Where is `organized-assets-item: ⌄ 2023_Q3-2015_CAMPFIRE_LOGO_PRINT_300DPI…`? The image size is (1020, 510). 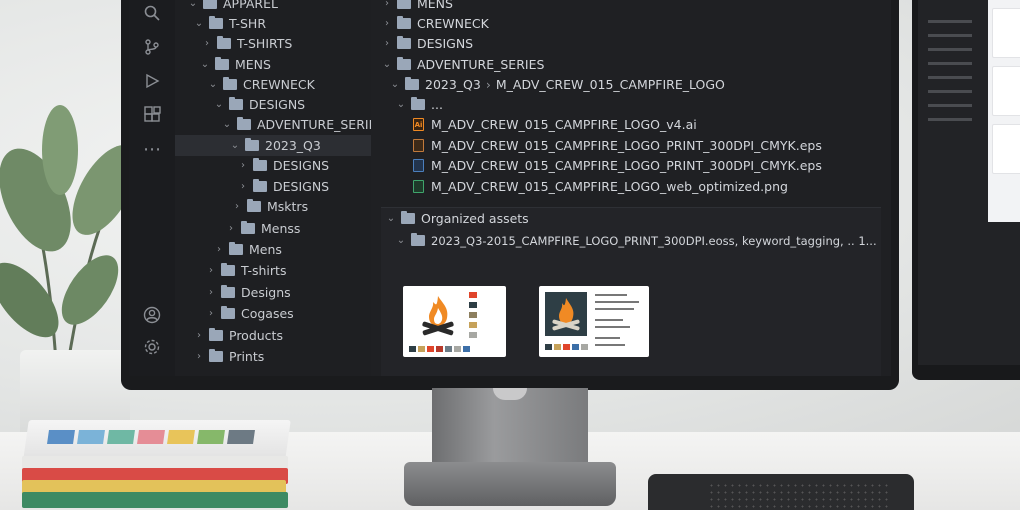
organized-assets-item: ⌄ 2023_Q3-2015_CAMPFIRE_LOGO_PRINT_300DPI… is located at coordinates (636, 240).